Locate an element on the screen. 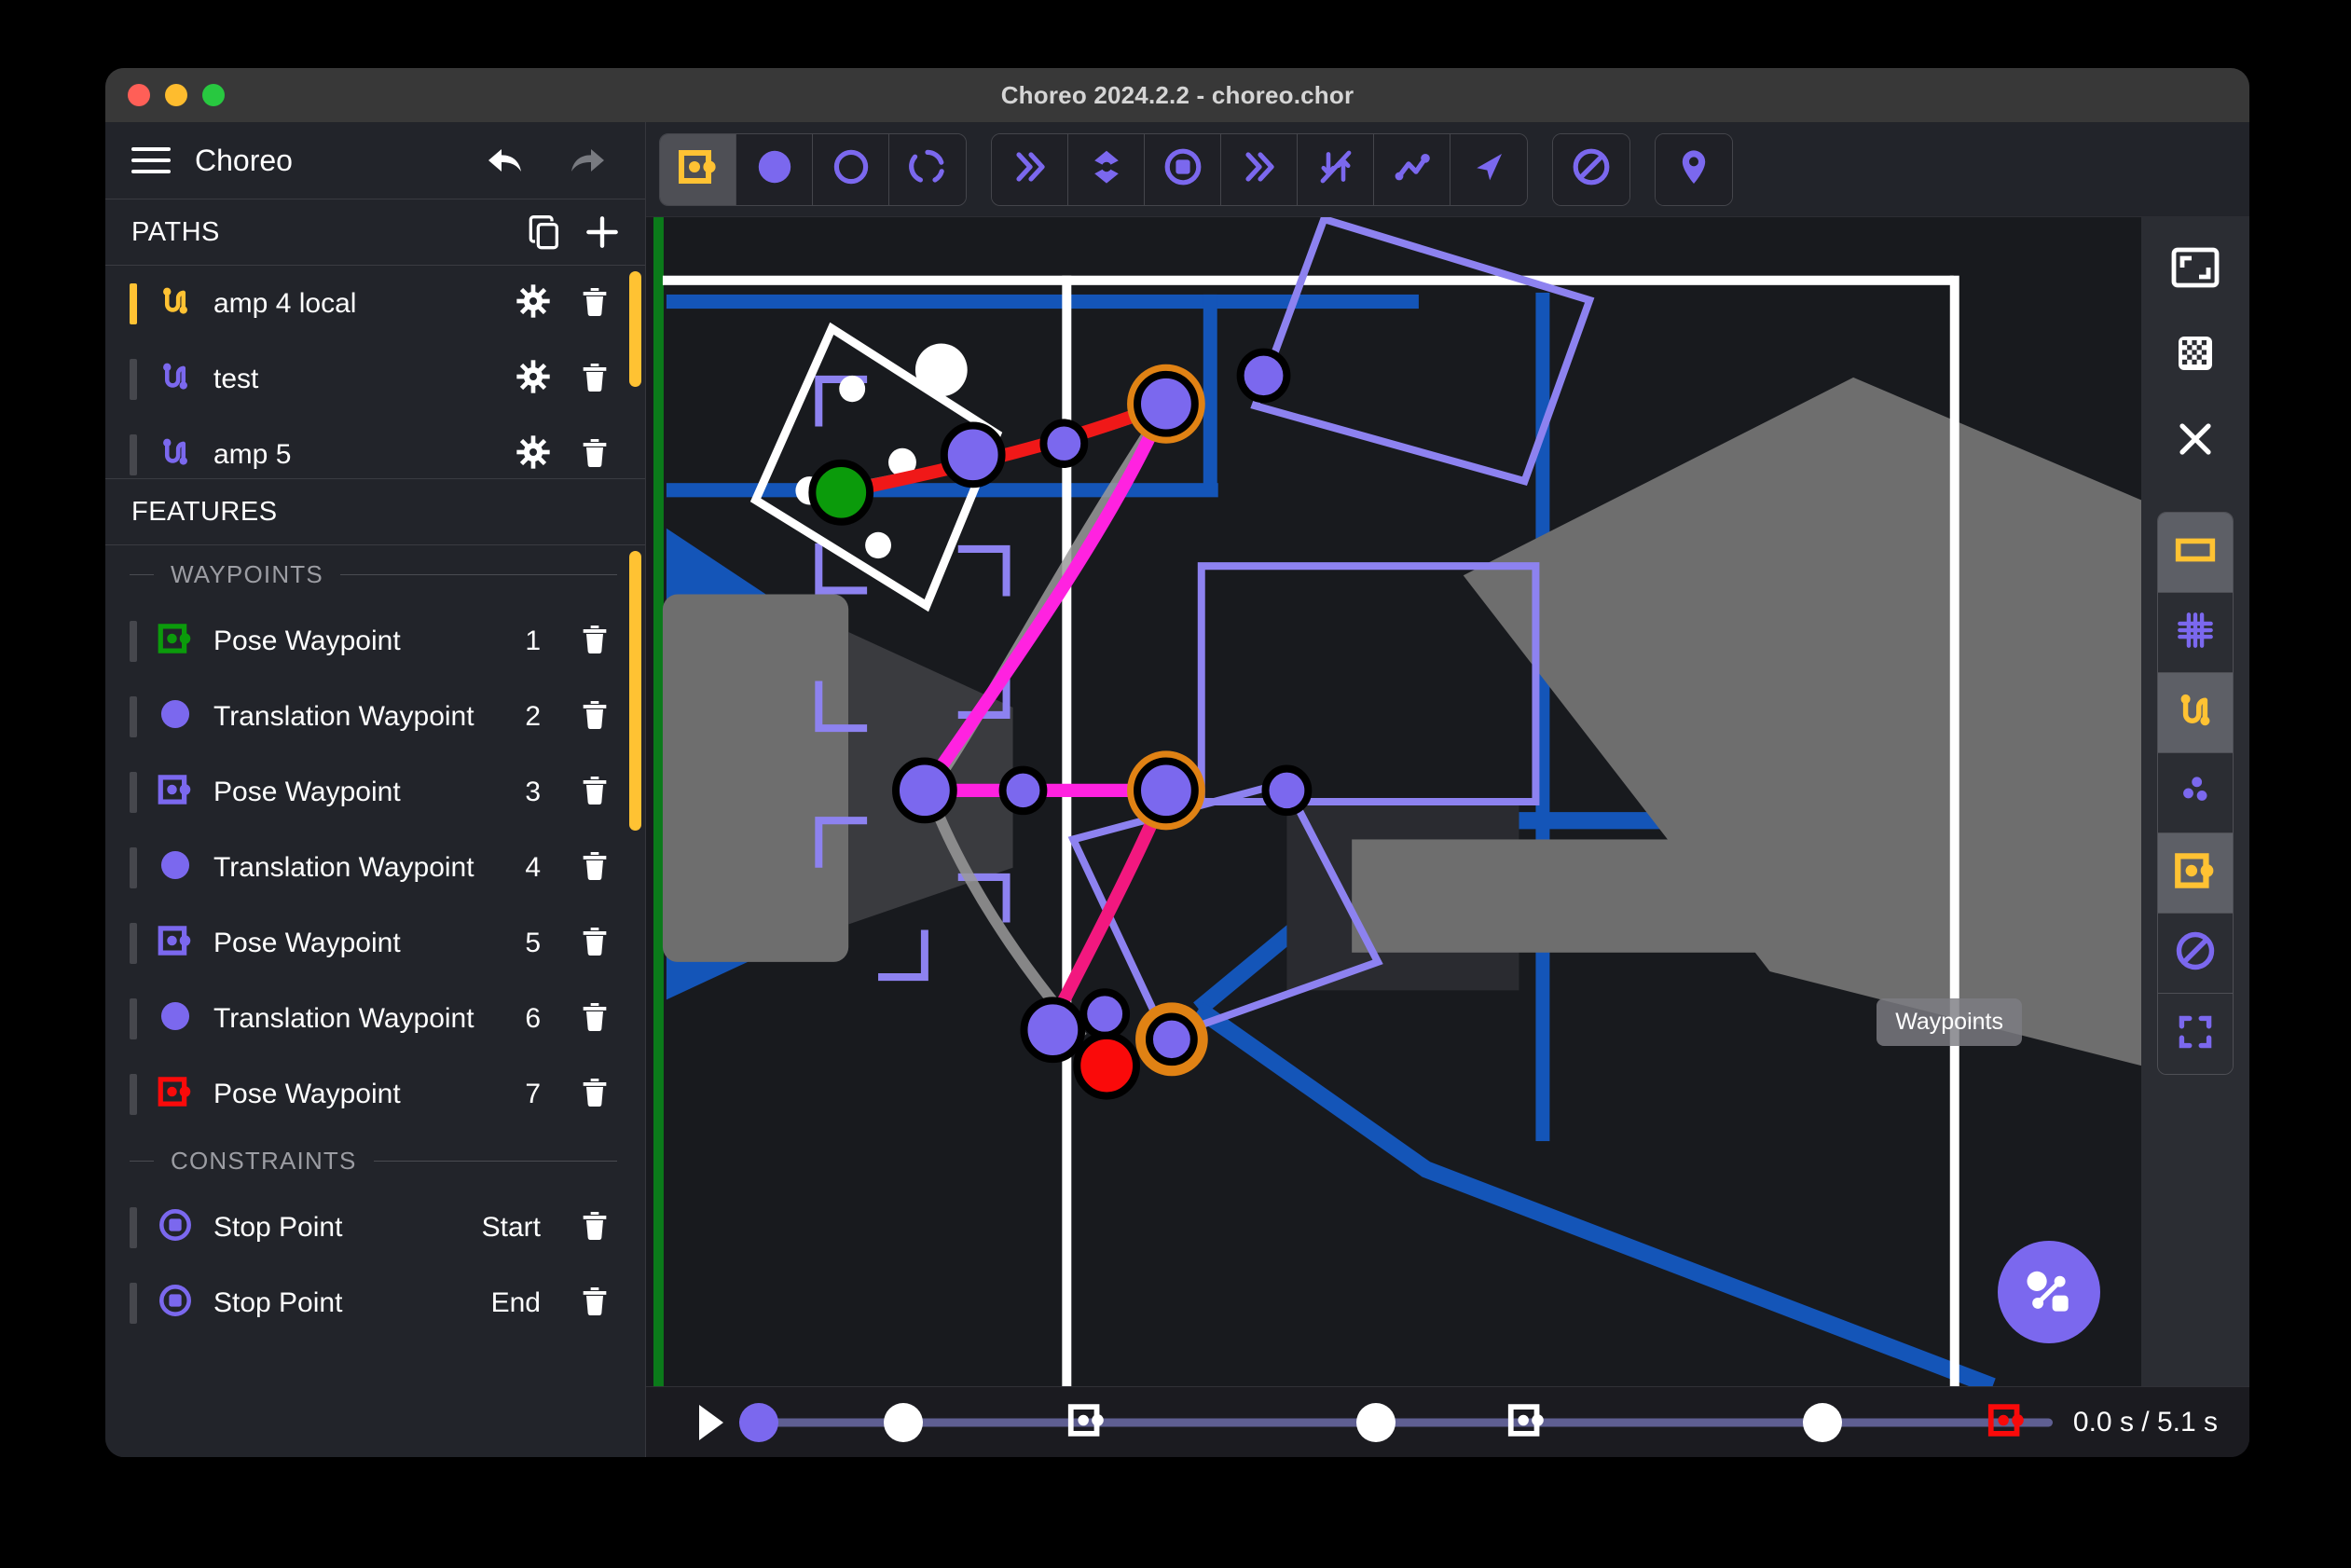  undo-redo-group is located at coordinates (546, 160).